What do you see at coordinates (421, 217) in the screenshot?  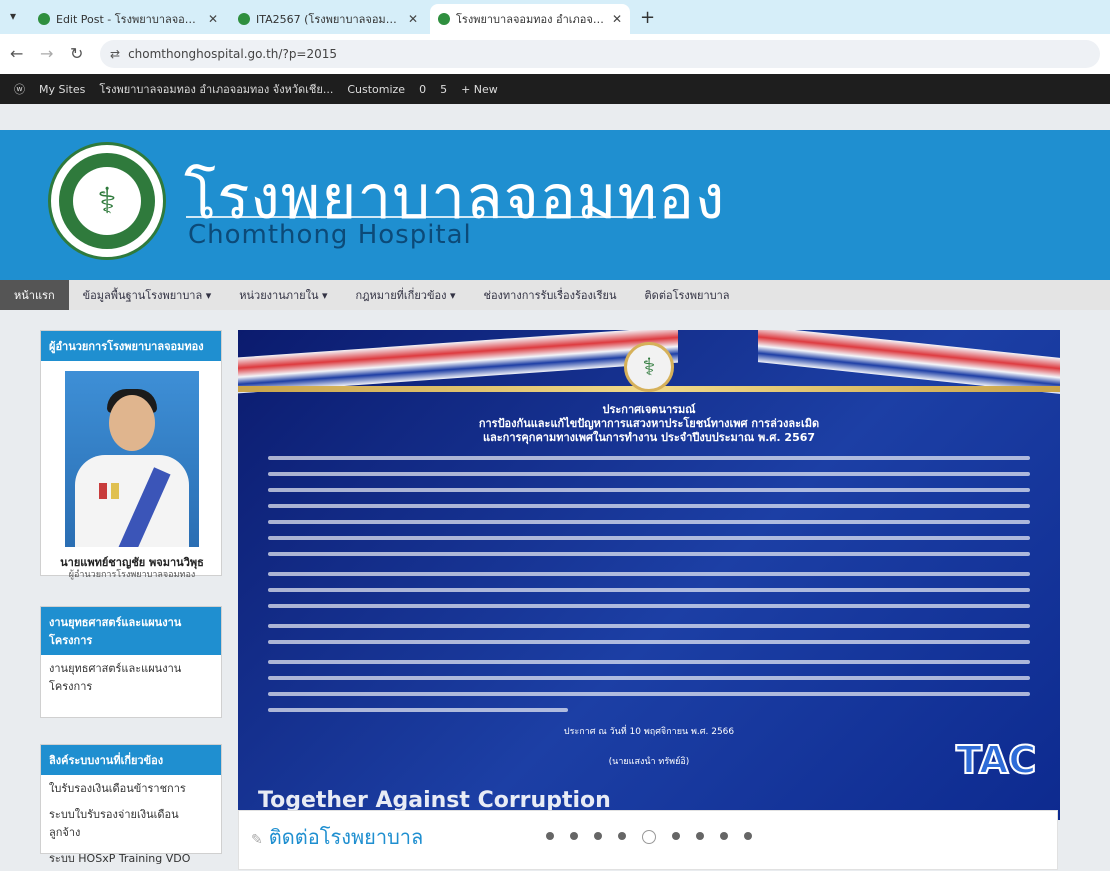 I see `title-divider` at bounding box center [421, 217].